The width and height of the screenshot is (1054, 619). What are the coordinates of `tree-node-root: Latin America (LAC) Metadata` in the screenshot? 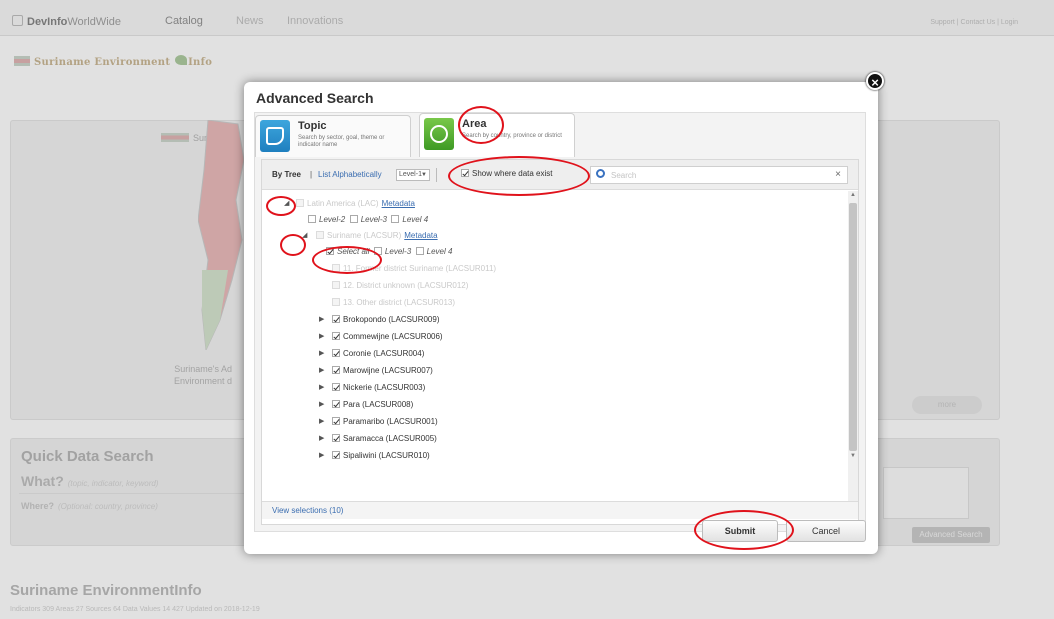 It's located at (355, 203).